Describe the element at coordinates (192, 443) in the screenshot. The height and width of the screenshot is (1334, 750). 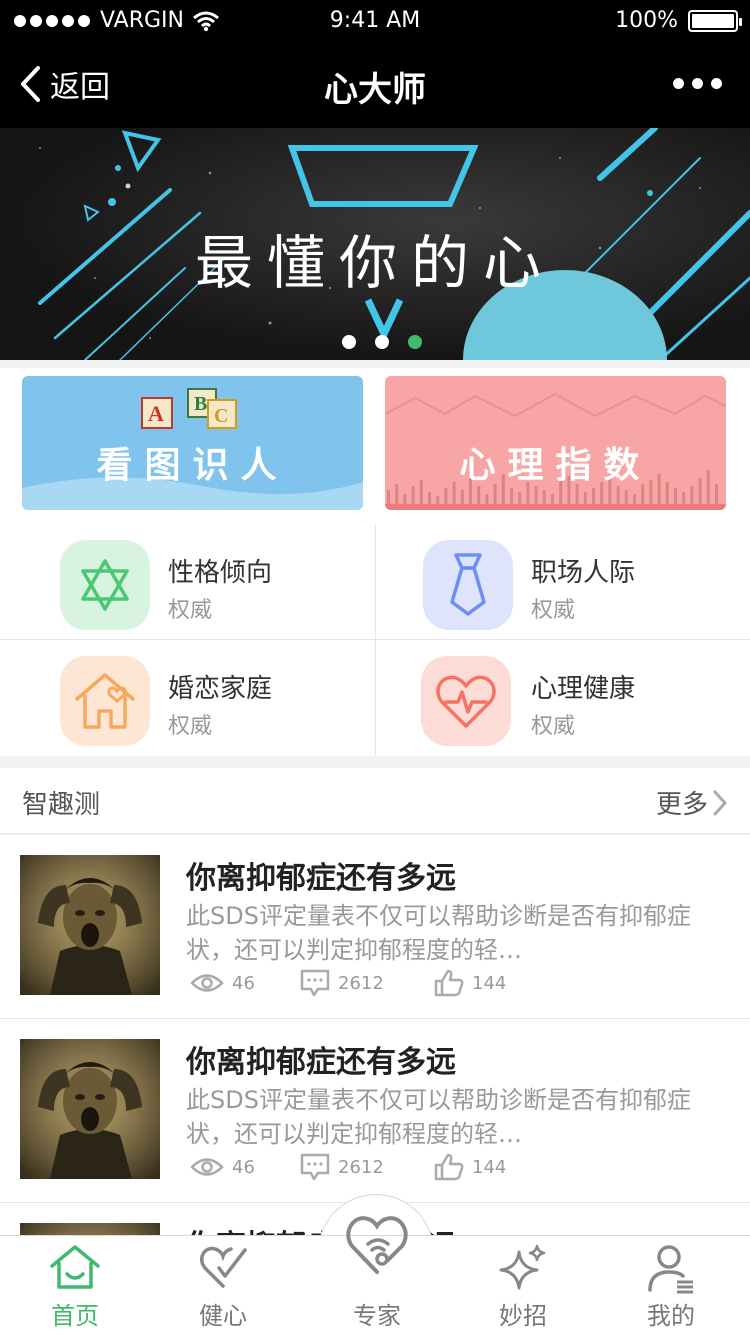
I see `picture-reading-card: A B C 看图识人` at that location.